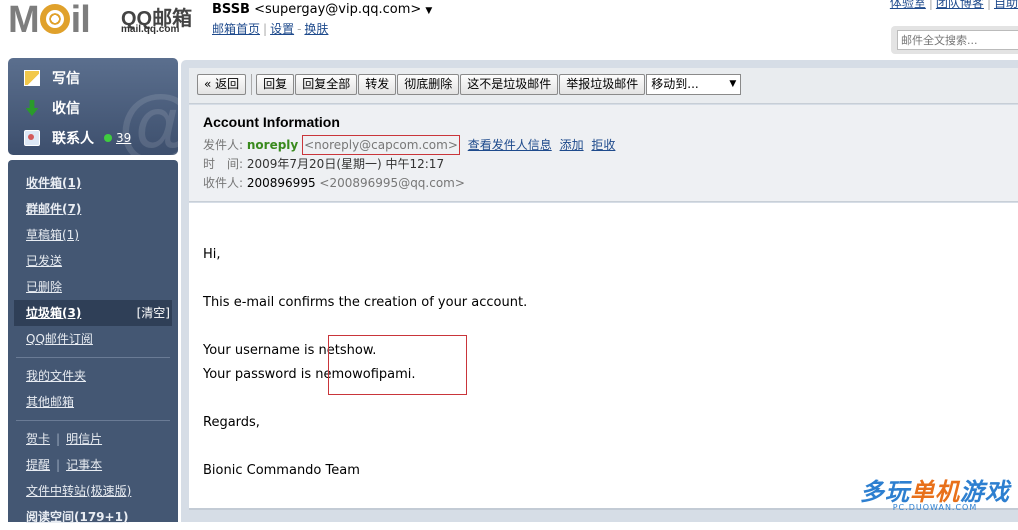 The image size is (1018, 530). What do you see at coordinates (93, 183) in the screenshot?
I see `sidebar-item-inbox: 收件箱(1)` at bounding box center [93, 183].